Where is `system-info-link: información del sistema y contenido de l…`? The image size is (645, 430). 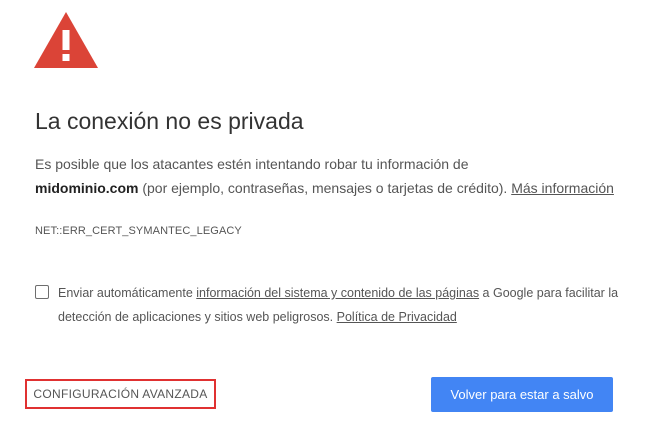 system-info-link: información del sistema y contenido de l… is located at coordinates (337, 293).